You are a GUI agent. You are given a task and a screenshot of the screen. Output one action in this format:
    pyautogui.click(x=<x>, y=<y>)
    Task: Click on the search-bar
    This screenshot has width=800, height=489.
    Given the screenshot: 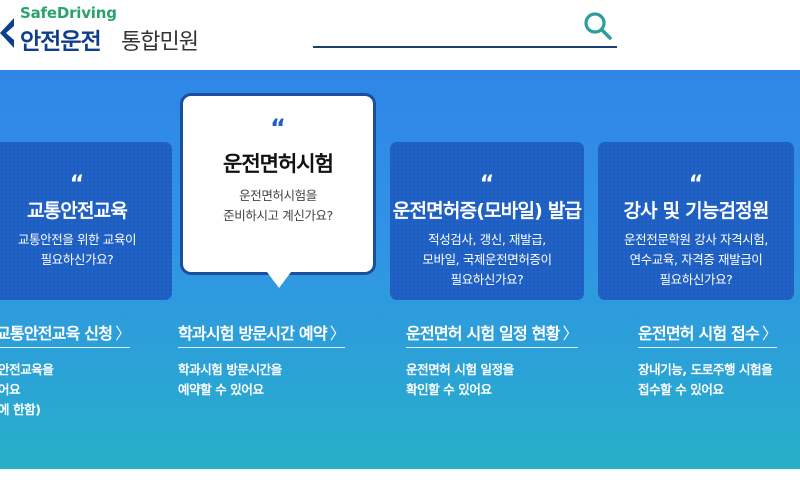 What is the action you would take?
    pyautogui.click(x=465, y=29)
    